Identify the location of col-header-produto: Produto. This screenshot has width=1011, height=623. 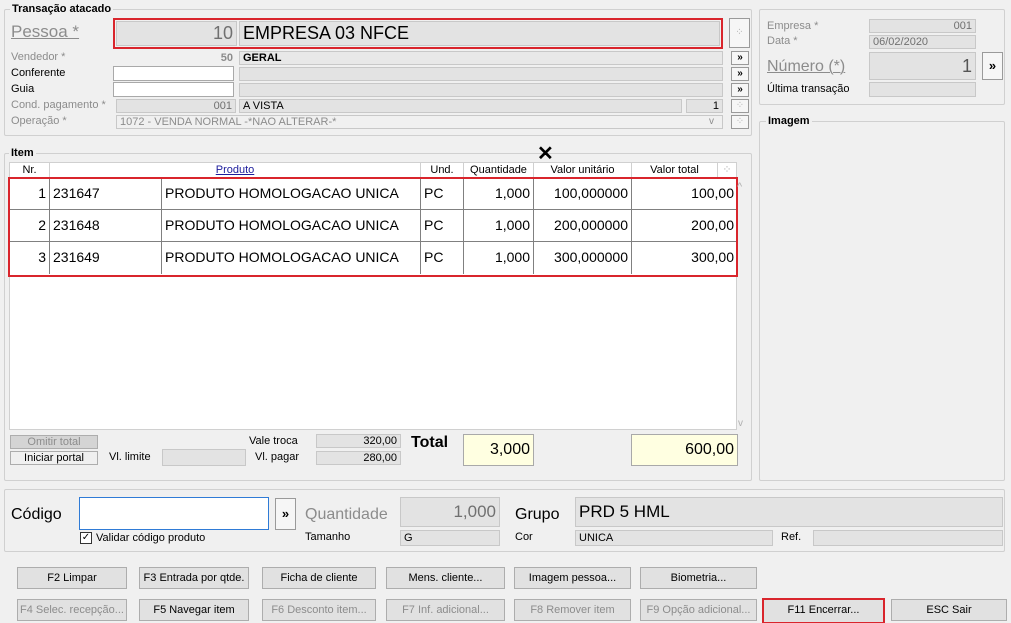
(235, 170).